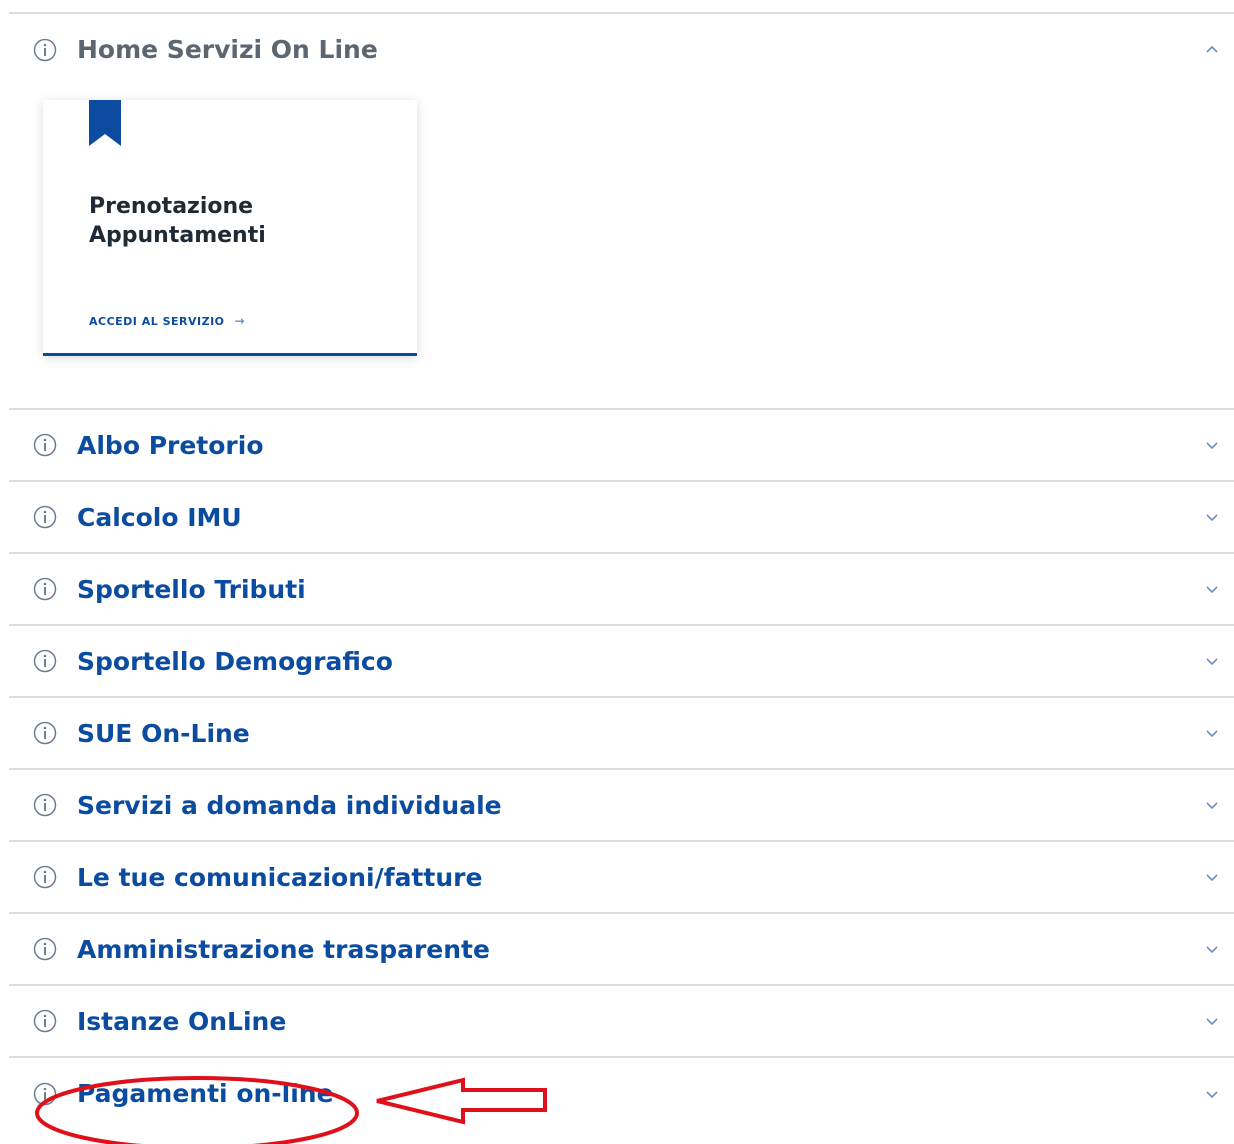 The image size is (1234, 1144). I want to click on accordion-header-item: SUE On-Line, so click(621, 734).